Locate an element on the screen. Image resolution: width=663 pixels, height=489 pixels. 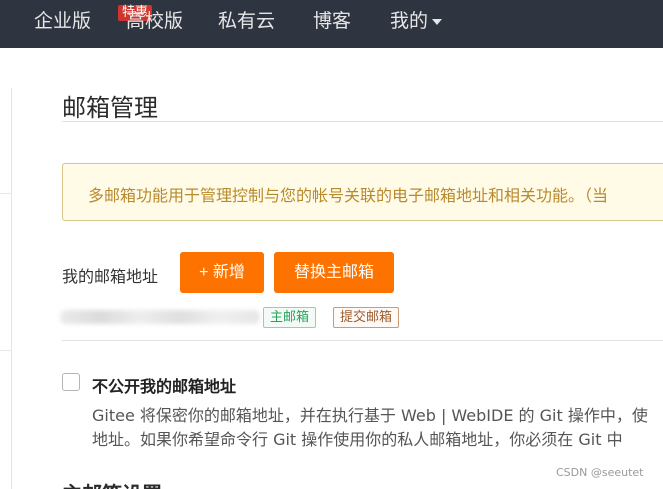
hide-email-checkbox is located at coordinates (71, 382).